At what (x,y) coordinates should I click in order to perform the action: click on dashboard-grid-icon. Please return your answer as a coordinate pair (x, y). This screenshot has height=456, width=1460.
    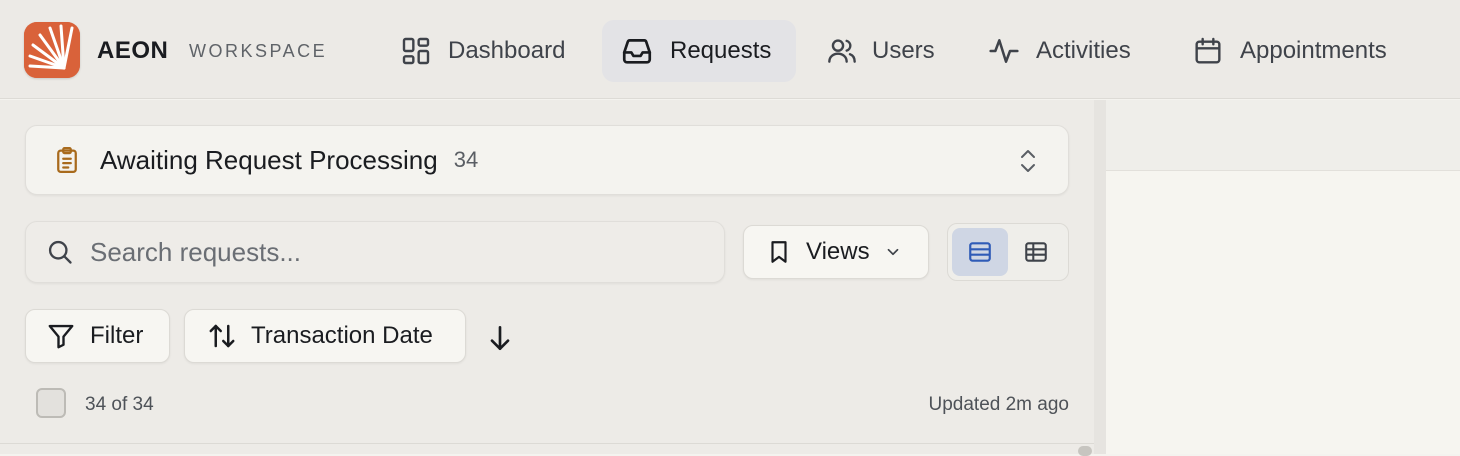
    Looking at the image, I should click on (416, 51).